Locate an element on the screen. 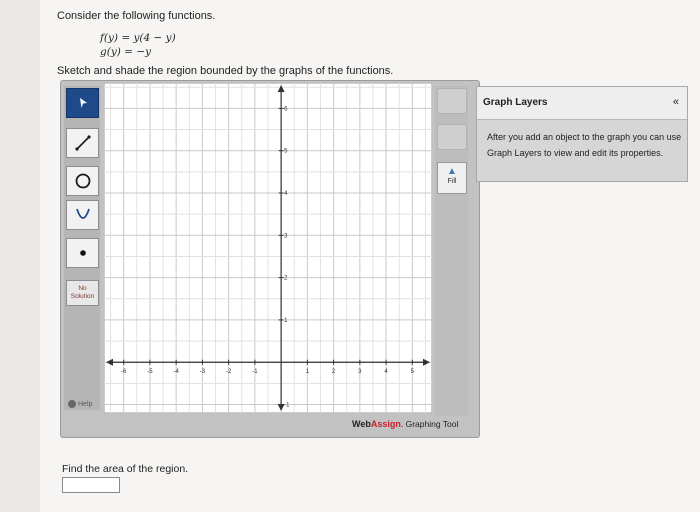 The image size is (700, 512). help-link: Help is located at coordinates (80, 404).